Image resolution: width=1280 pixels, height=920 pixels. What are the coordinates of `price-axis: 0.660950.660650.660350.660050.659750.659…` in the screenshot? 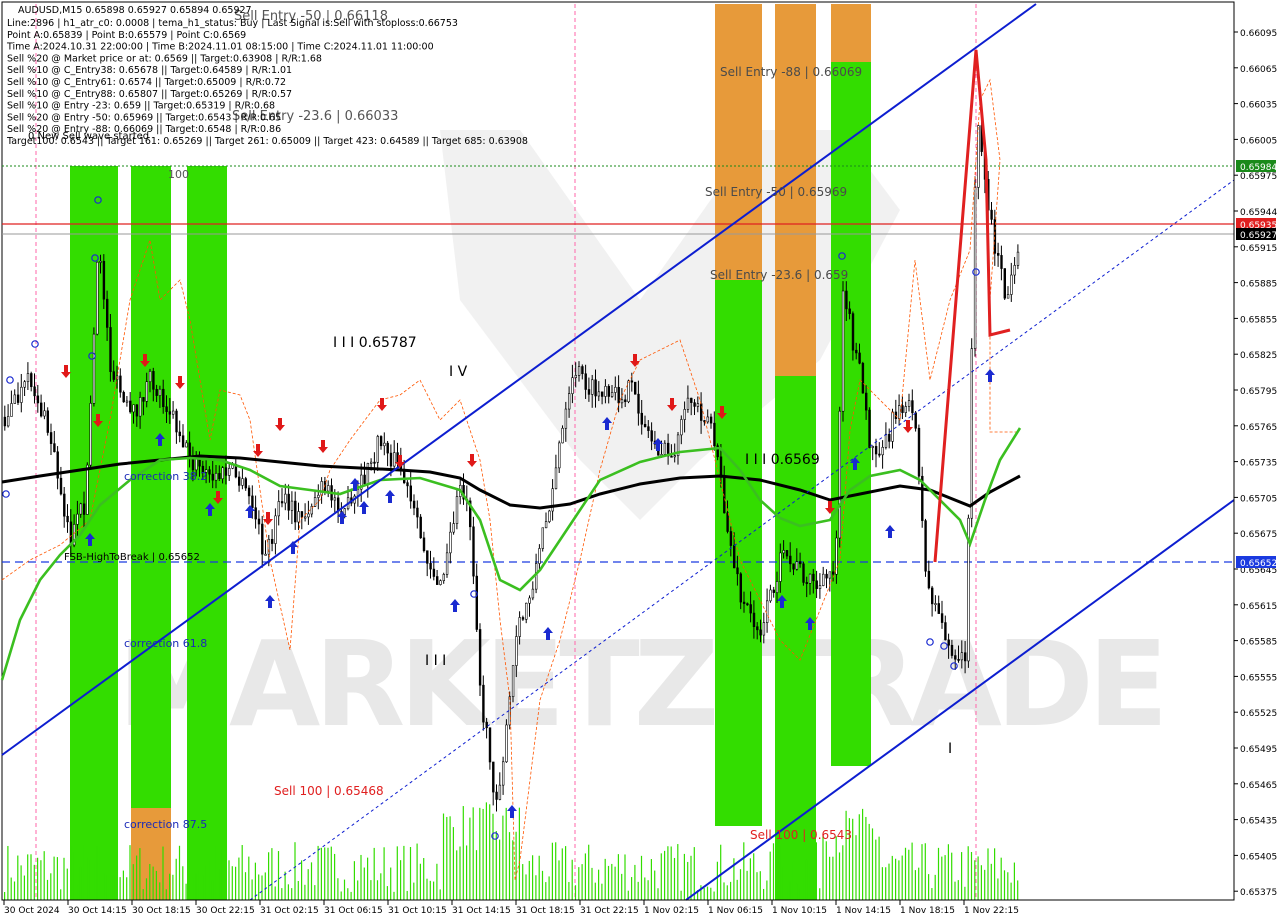 It's located at (1255, 451).